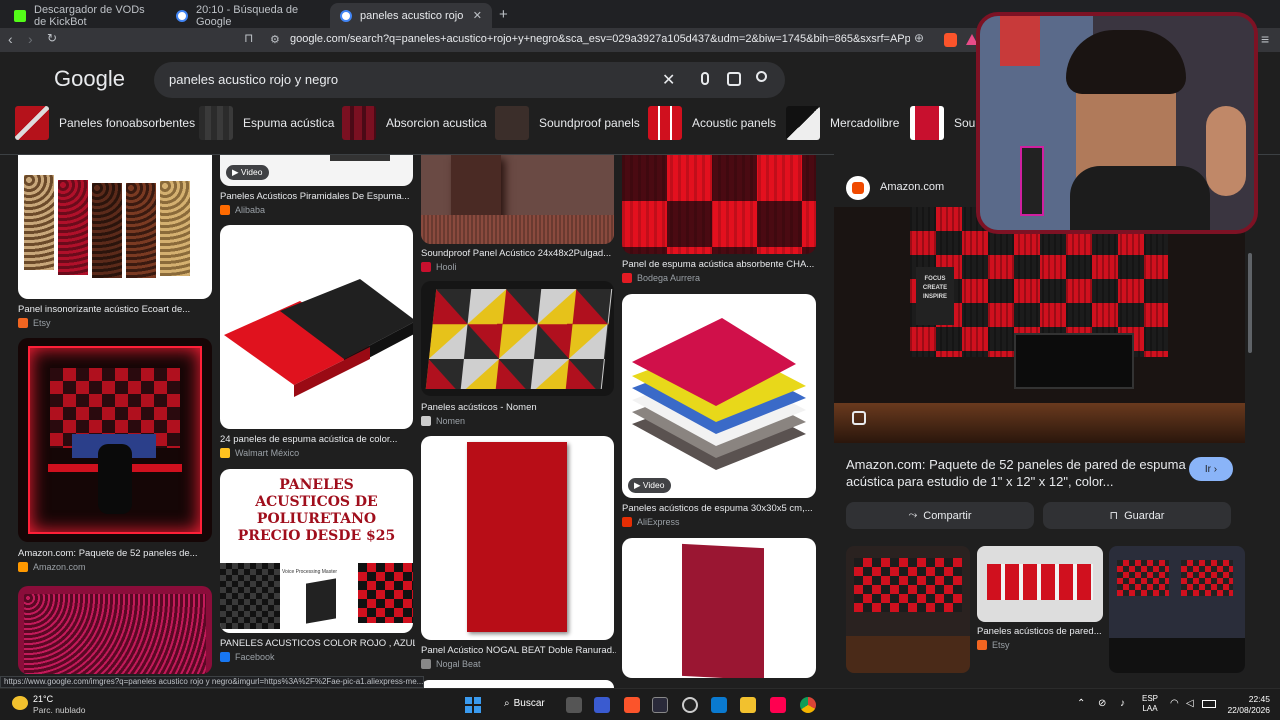  Describe the element at coordinates (705, 78) in the screenshot. I see `microphone-icon` at that location.